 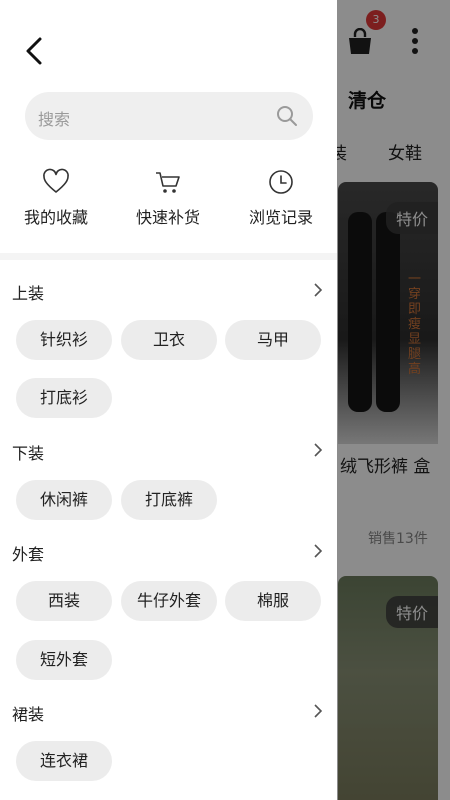 What do you see at coordinates (169, 601) in the screenshot?
I see `category-chip: 牛仔外套` at bounding box center [169, 601].